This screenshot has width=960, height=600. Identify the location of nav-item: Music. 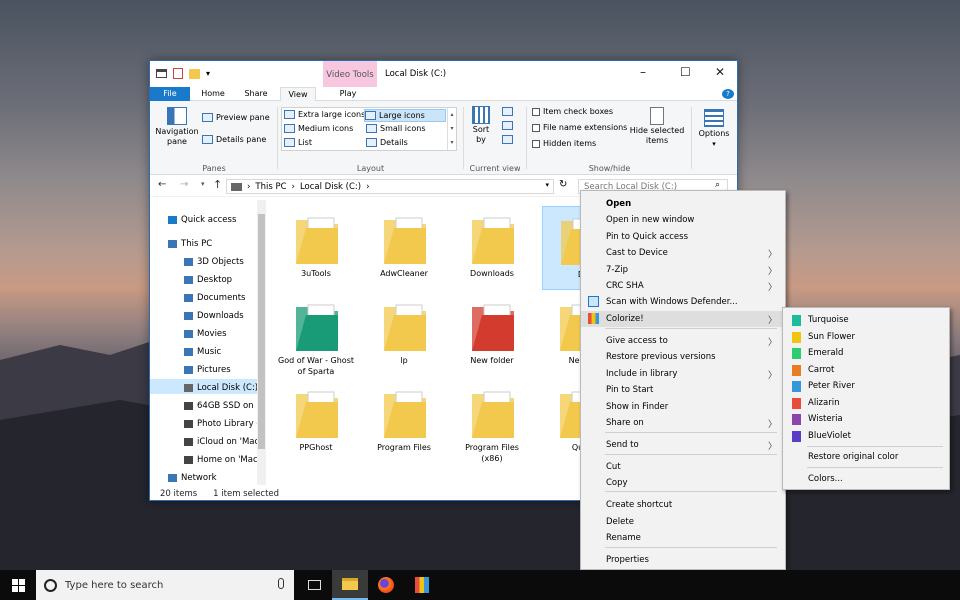
(203, 350).